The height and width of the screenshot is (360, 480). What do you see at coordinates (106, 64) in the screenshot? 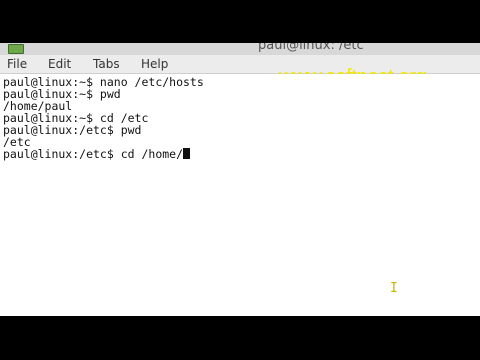
I see `menu-tabs: Tabs` at bounding box center [106, 64].